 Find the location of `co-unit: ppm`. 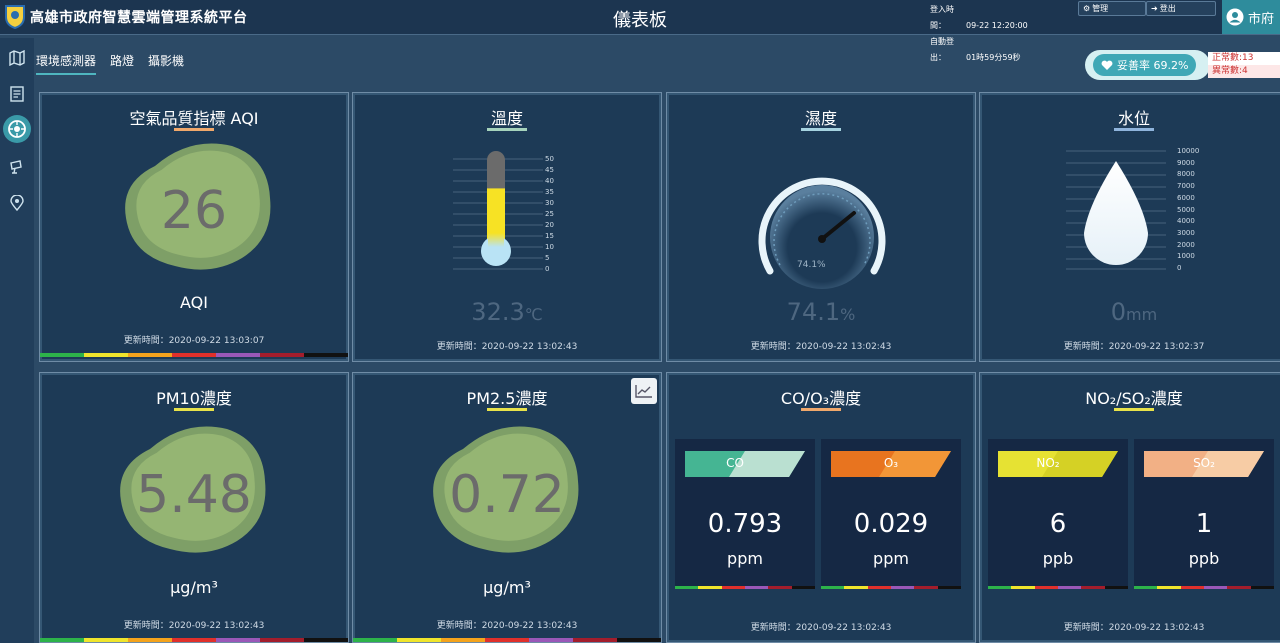

co-unit: ppm is located at coordinates (745, 558).